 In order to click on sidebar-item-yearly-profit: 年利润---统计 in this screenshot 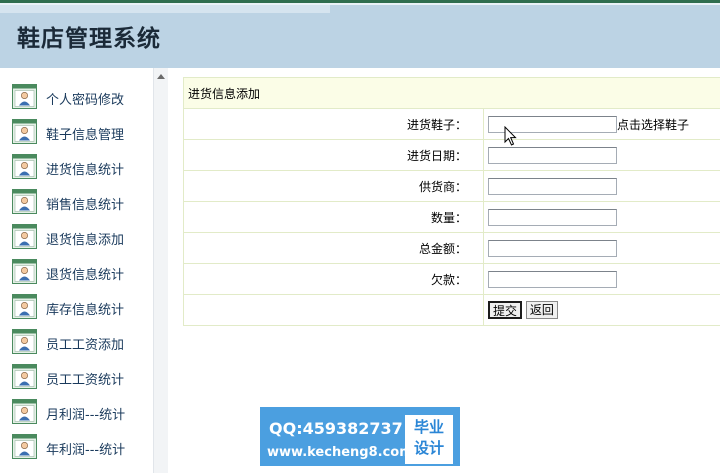, I will do `click(82, 446)`.